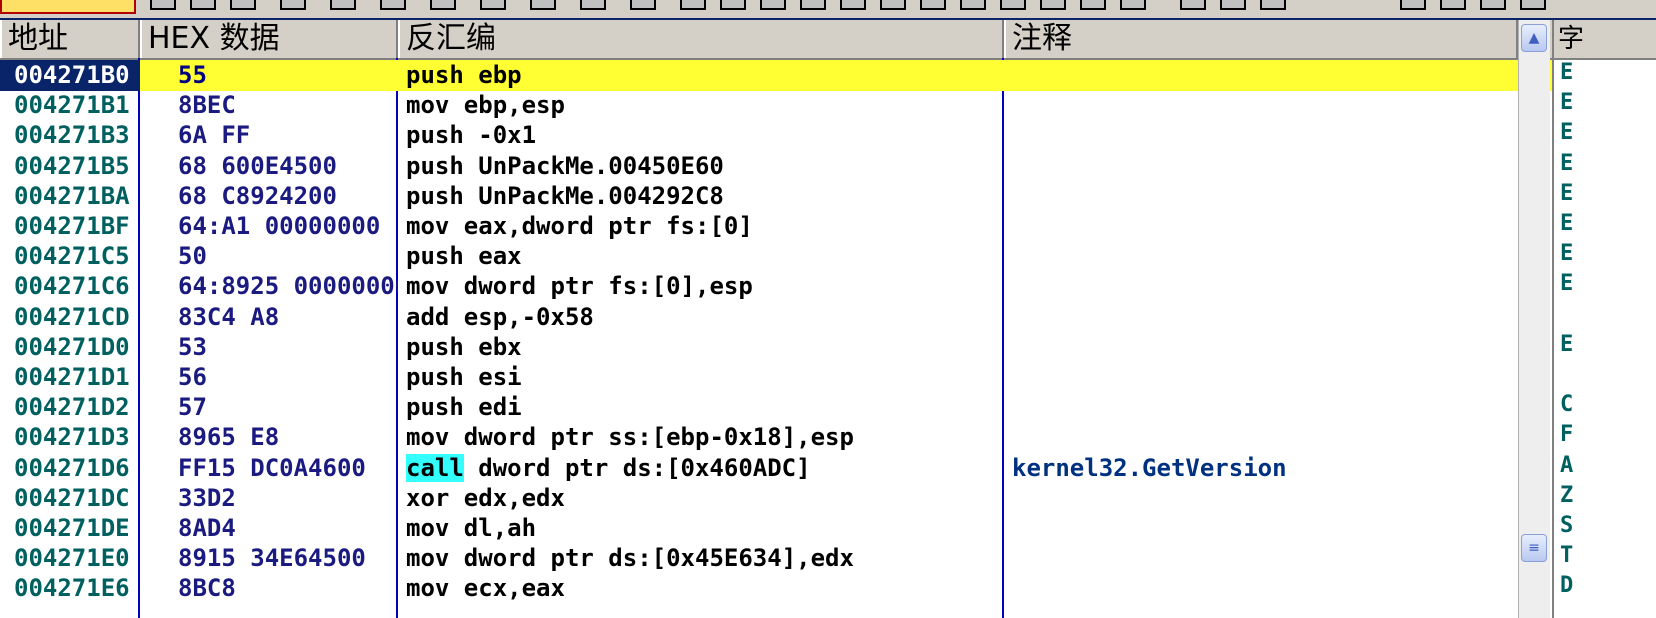  Describe the element at coordinates (492, 407) in the screenshot. I see `operands: edi` at that location.